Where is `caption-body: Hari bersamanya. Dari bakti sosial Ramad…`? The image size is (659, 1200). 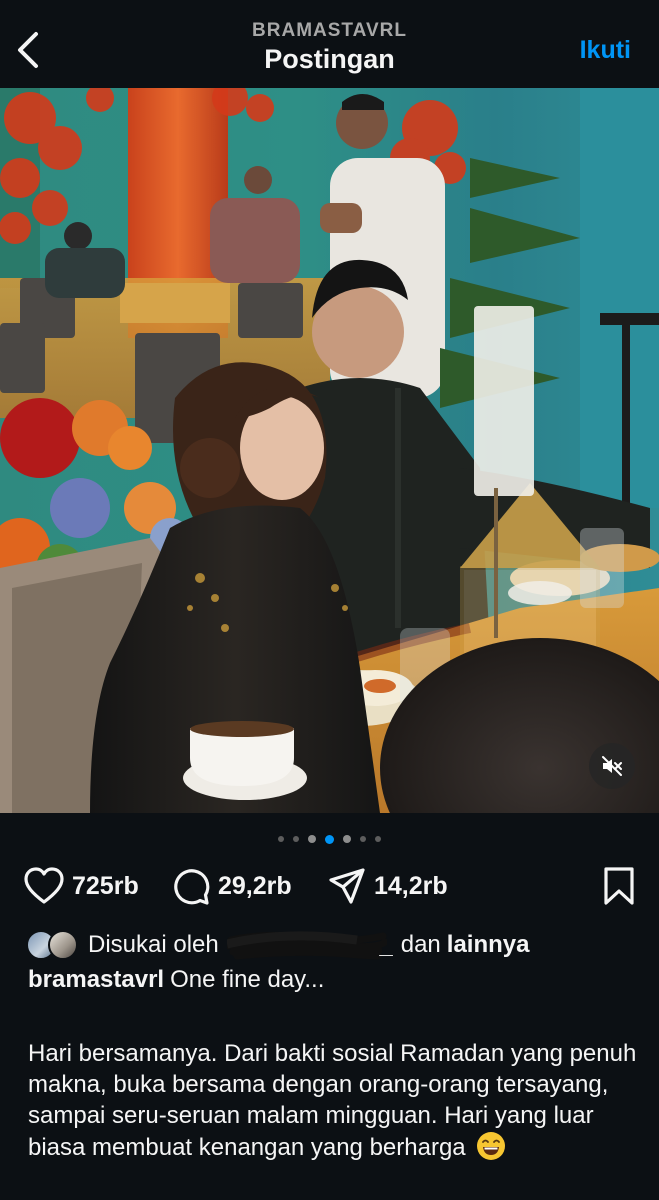
caption-body: Hari bersamanya. Dari bakti sosial Ramad… is located at coordinates (333, 1100).